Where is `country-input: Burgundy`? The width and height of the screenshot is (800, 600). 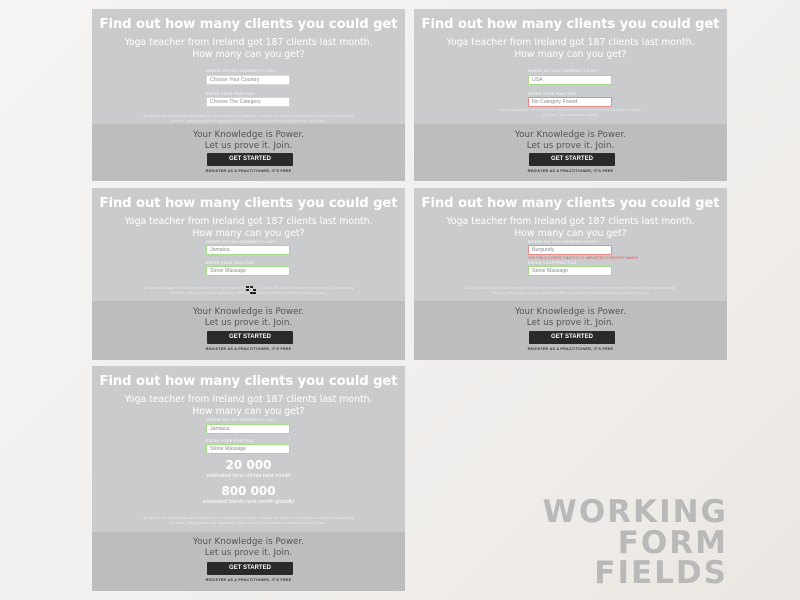 country-input: Burgundy is located at coordinates (570, 250).